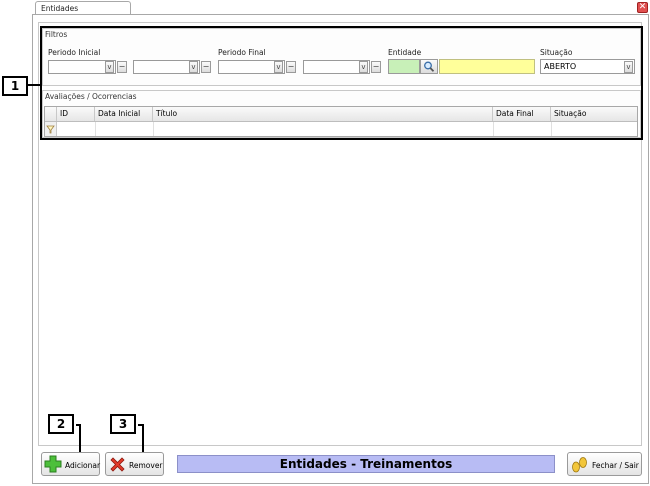 The image size is (650, 486). I want to click on remove-button: Remover, so click(134, 464).